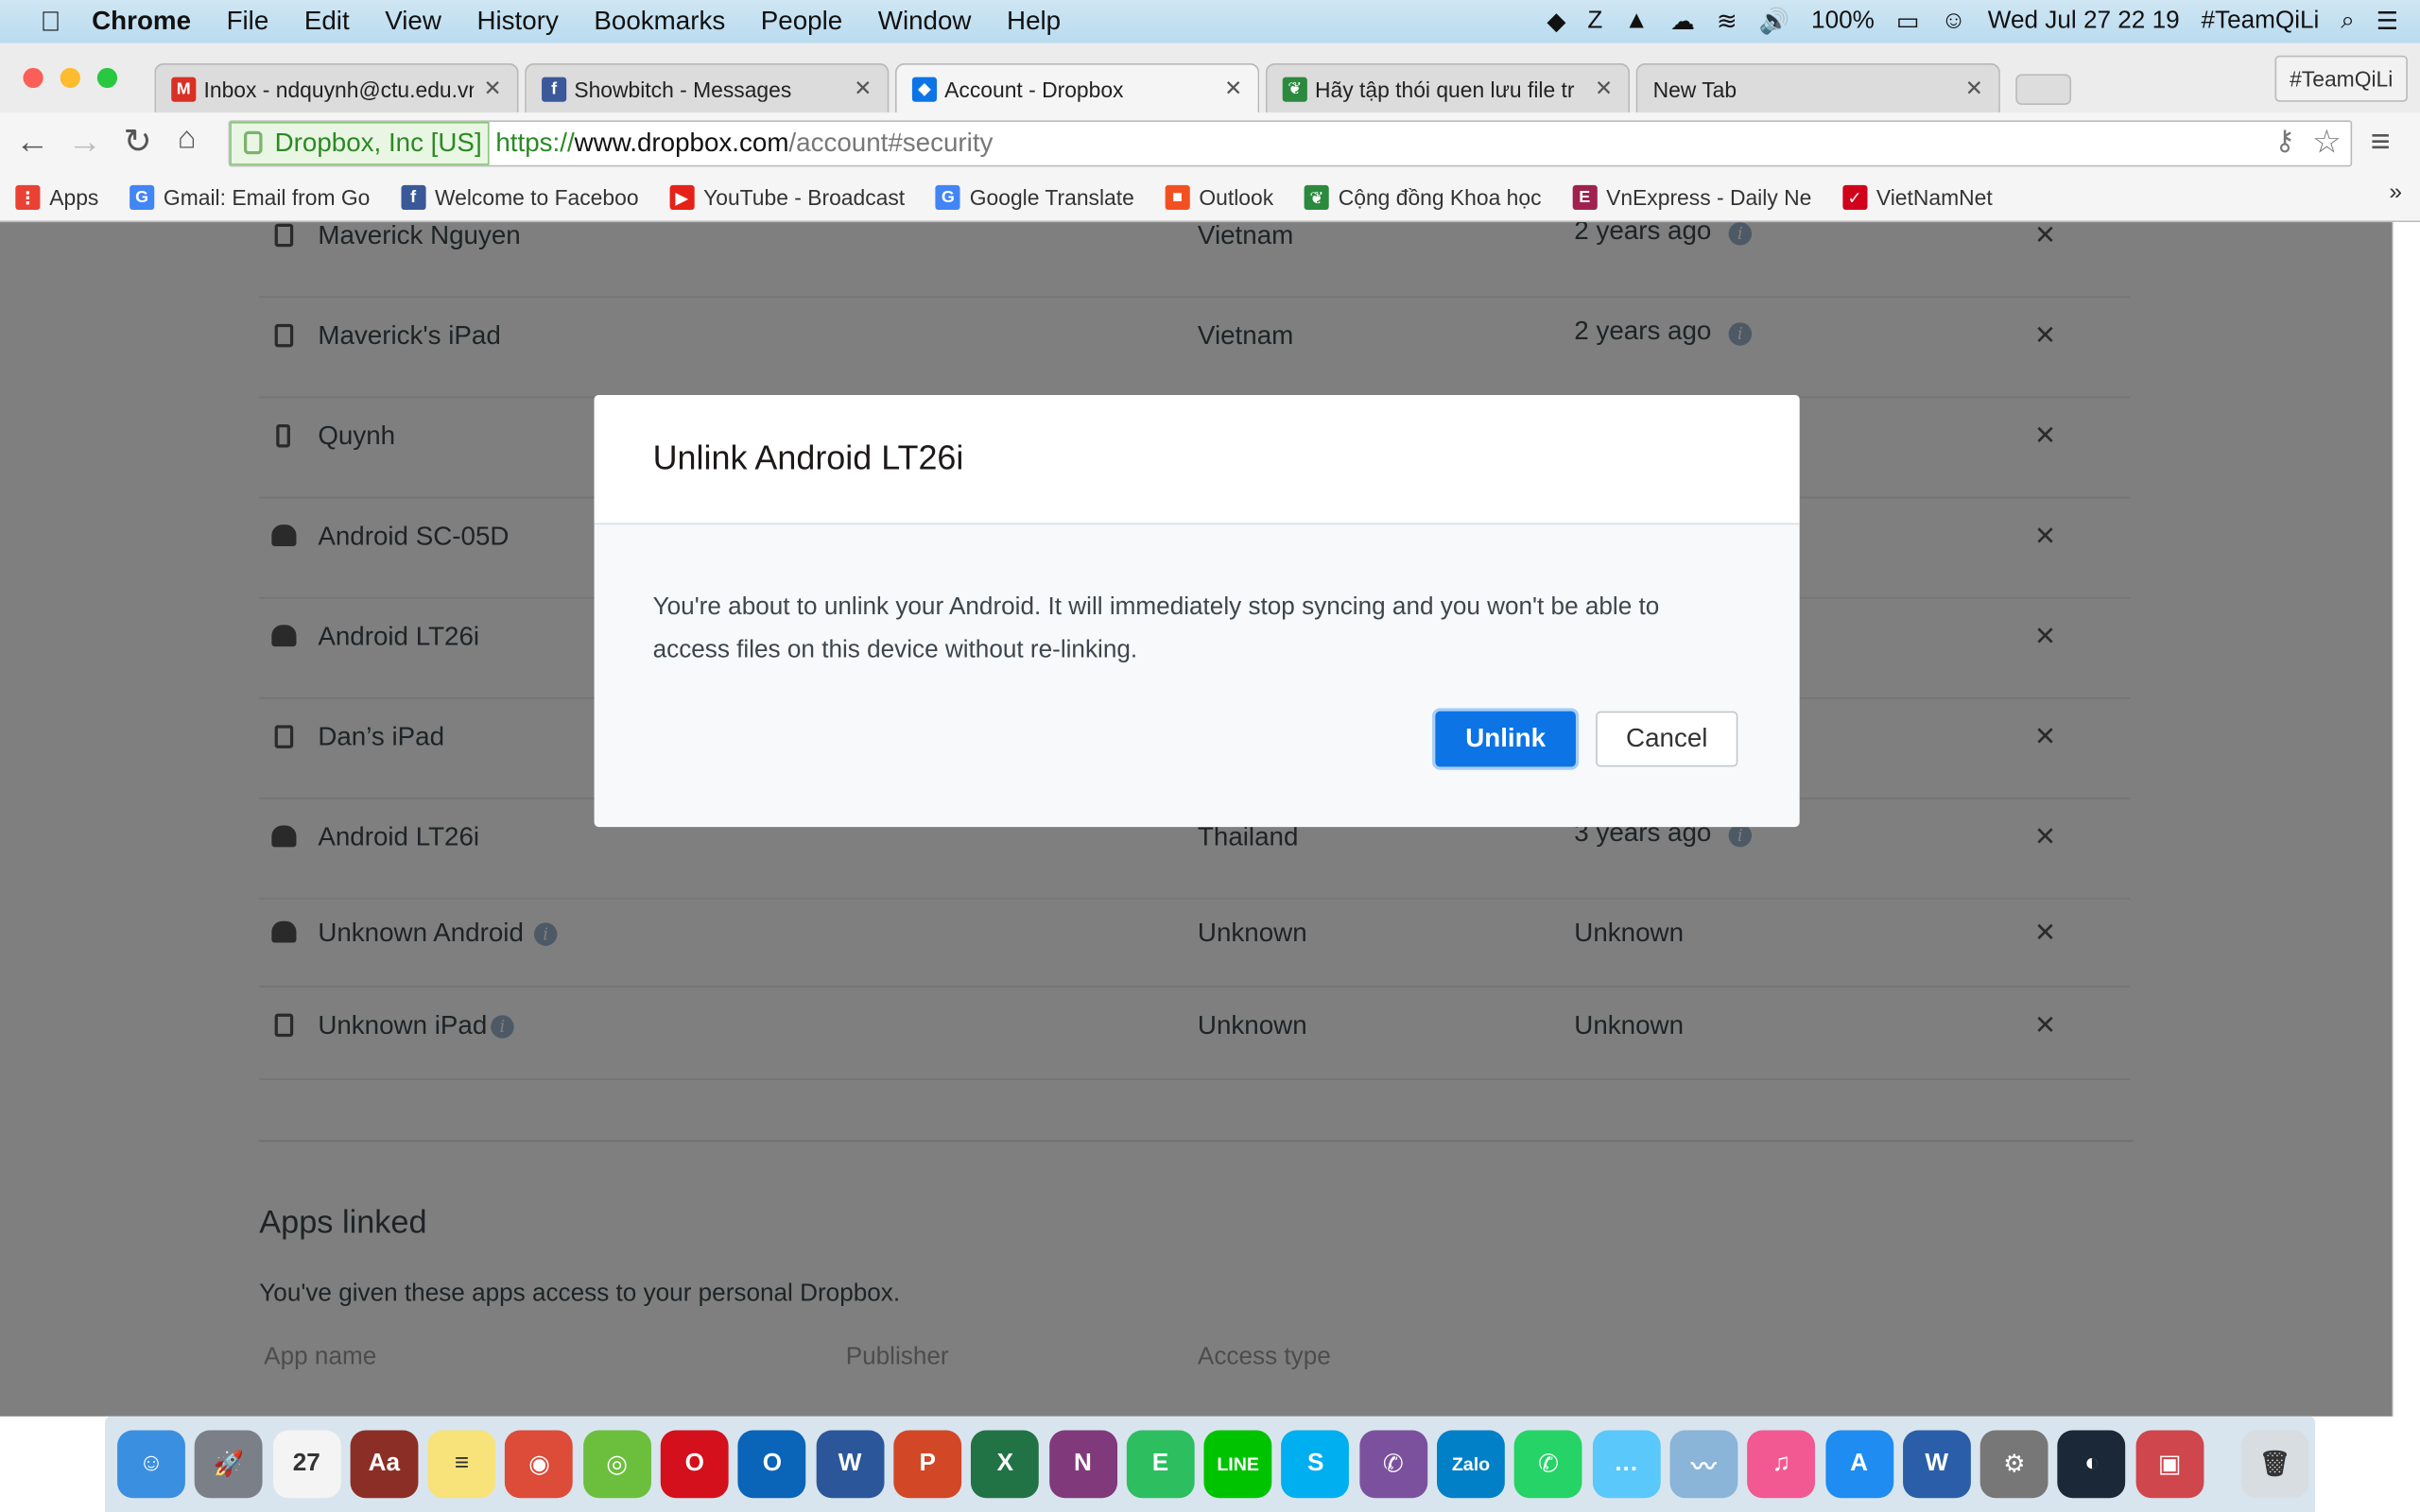 The width and height of the screenshot is (2420, 1512). What do you see at coordinates (1556, 22) in the screenshot?
I see `dropbox-icon: ◆` at bounding box center [1556, 22].